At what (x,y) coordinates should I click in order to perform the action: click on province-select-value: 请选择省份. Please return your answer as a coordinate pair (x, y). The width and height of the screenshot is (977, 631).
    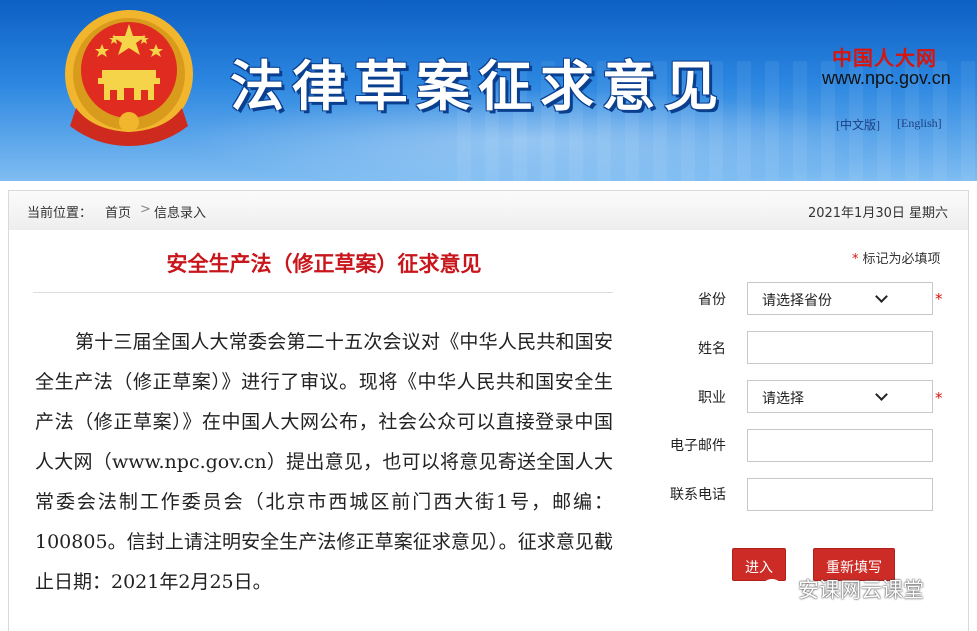
    Looking at the image, I should click on (797, 301).